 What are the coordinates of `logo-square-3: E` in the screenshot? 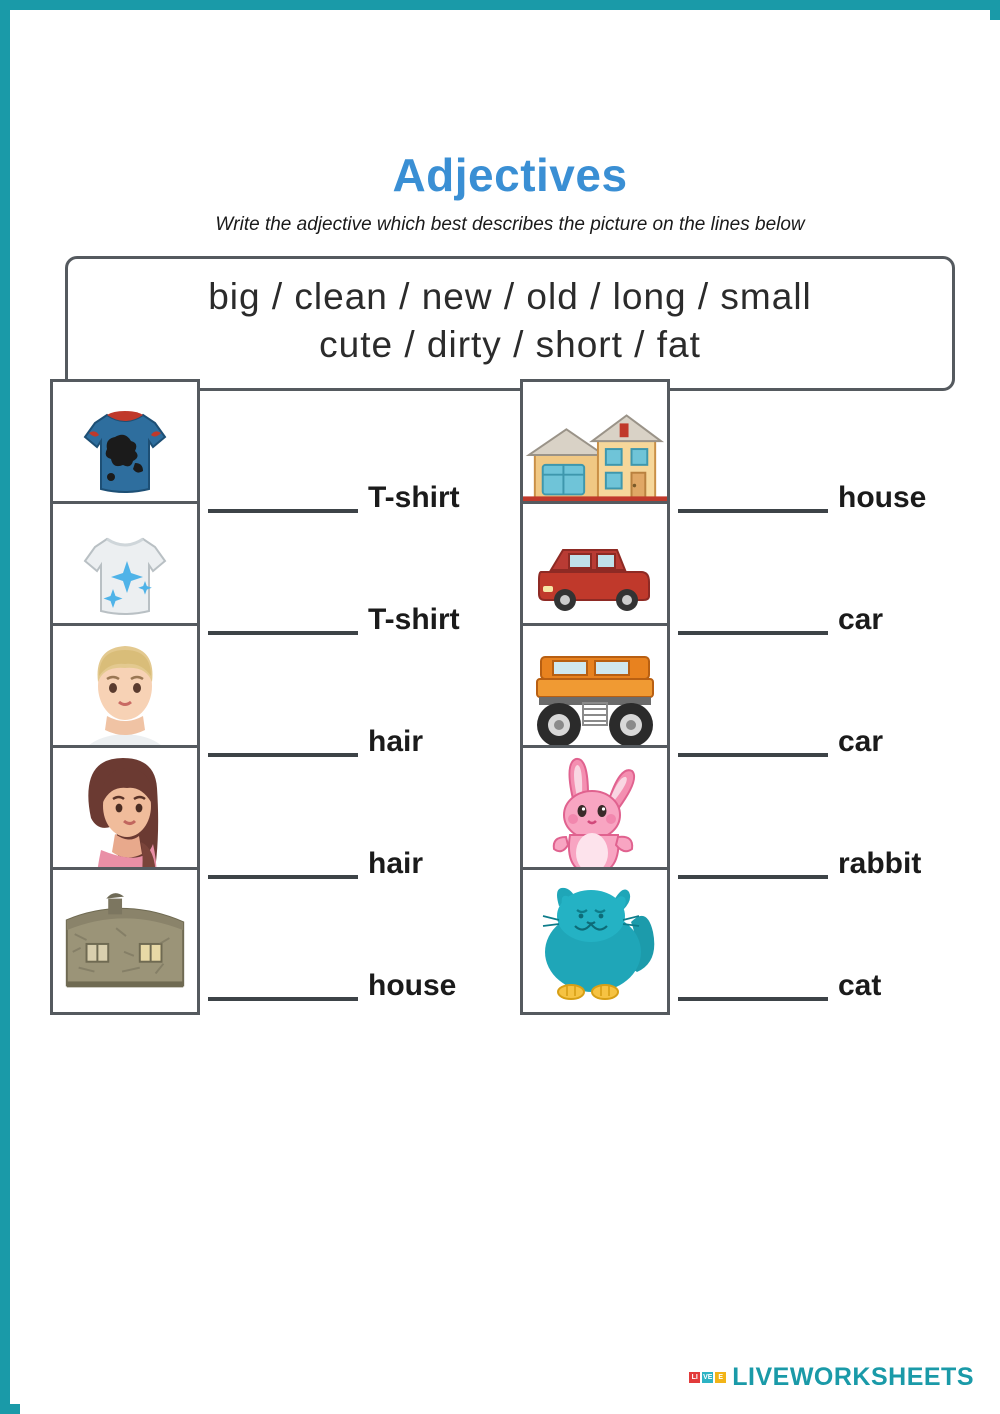 It's located at (721, 1377).